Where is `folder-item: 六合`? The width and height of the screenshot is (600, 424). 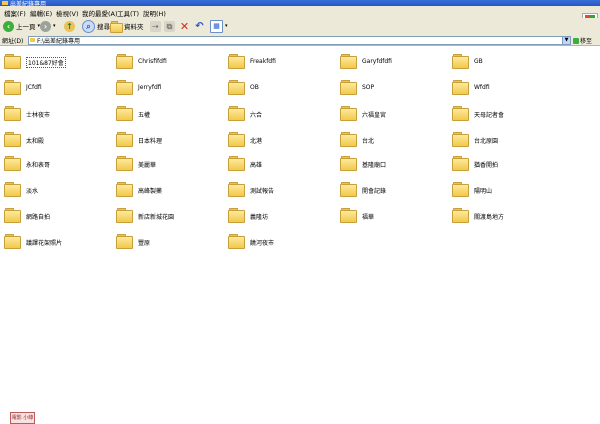 folder-item: 六合 is located at coordinates (280, 114).